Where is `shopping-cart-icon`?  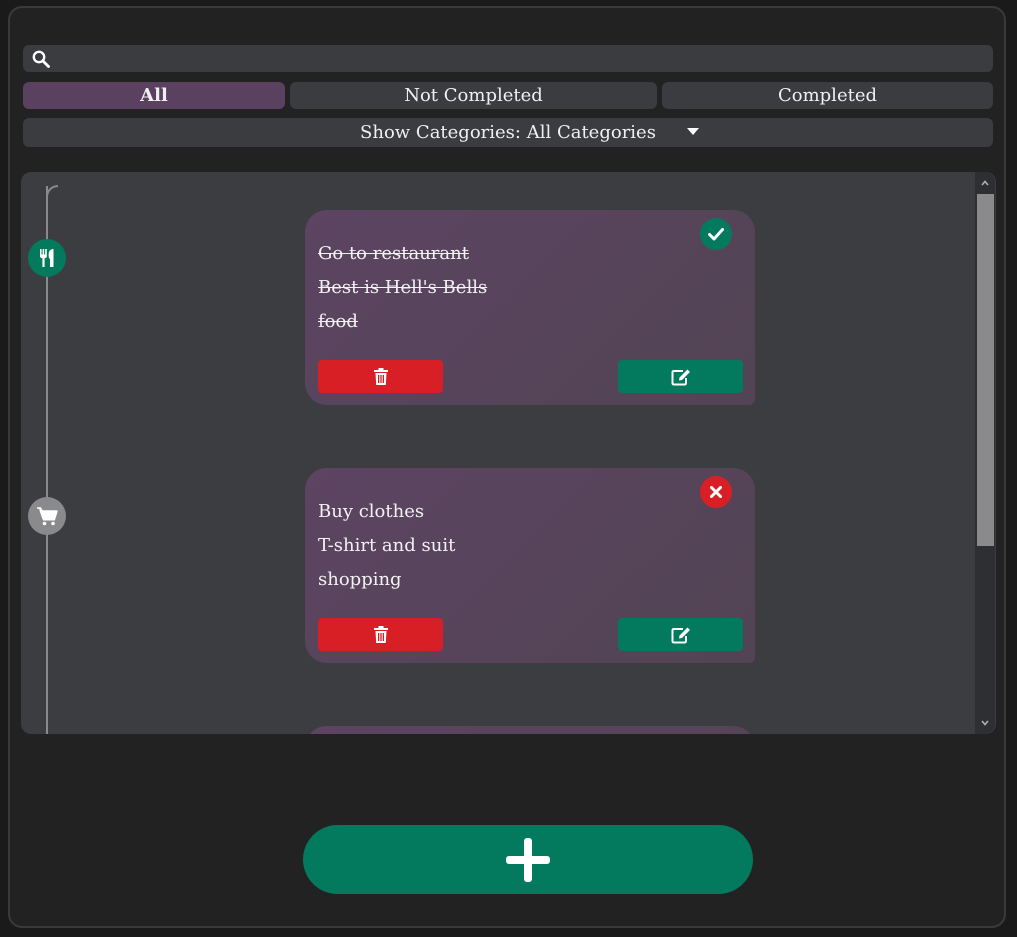 shopping-cart-icon is located at coordinates (47, 516).